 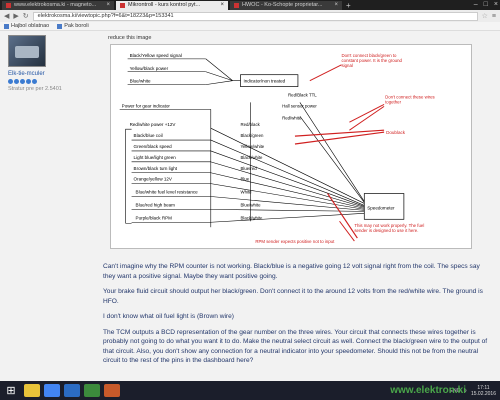 What do you see at coordinates (153, 179) in the screenshot?
I see `left-label: Orange/yellow 12V` at bounding box center [153, 179].